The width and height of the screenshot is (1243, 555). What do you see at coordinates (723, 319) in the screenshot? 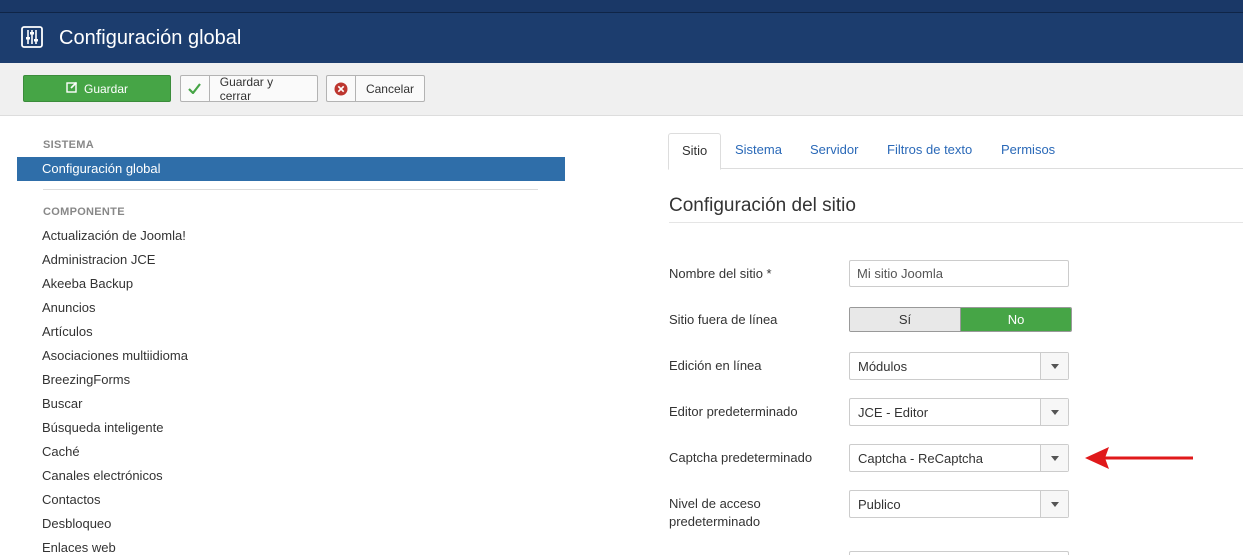
I see `offline-label: Sitio fuera de línea` at bounding box center [723, 319].